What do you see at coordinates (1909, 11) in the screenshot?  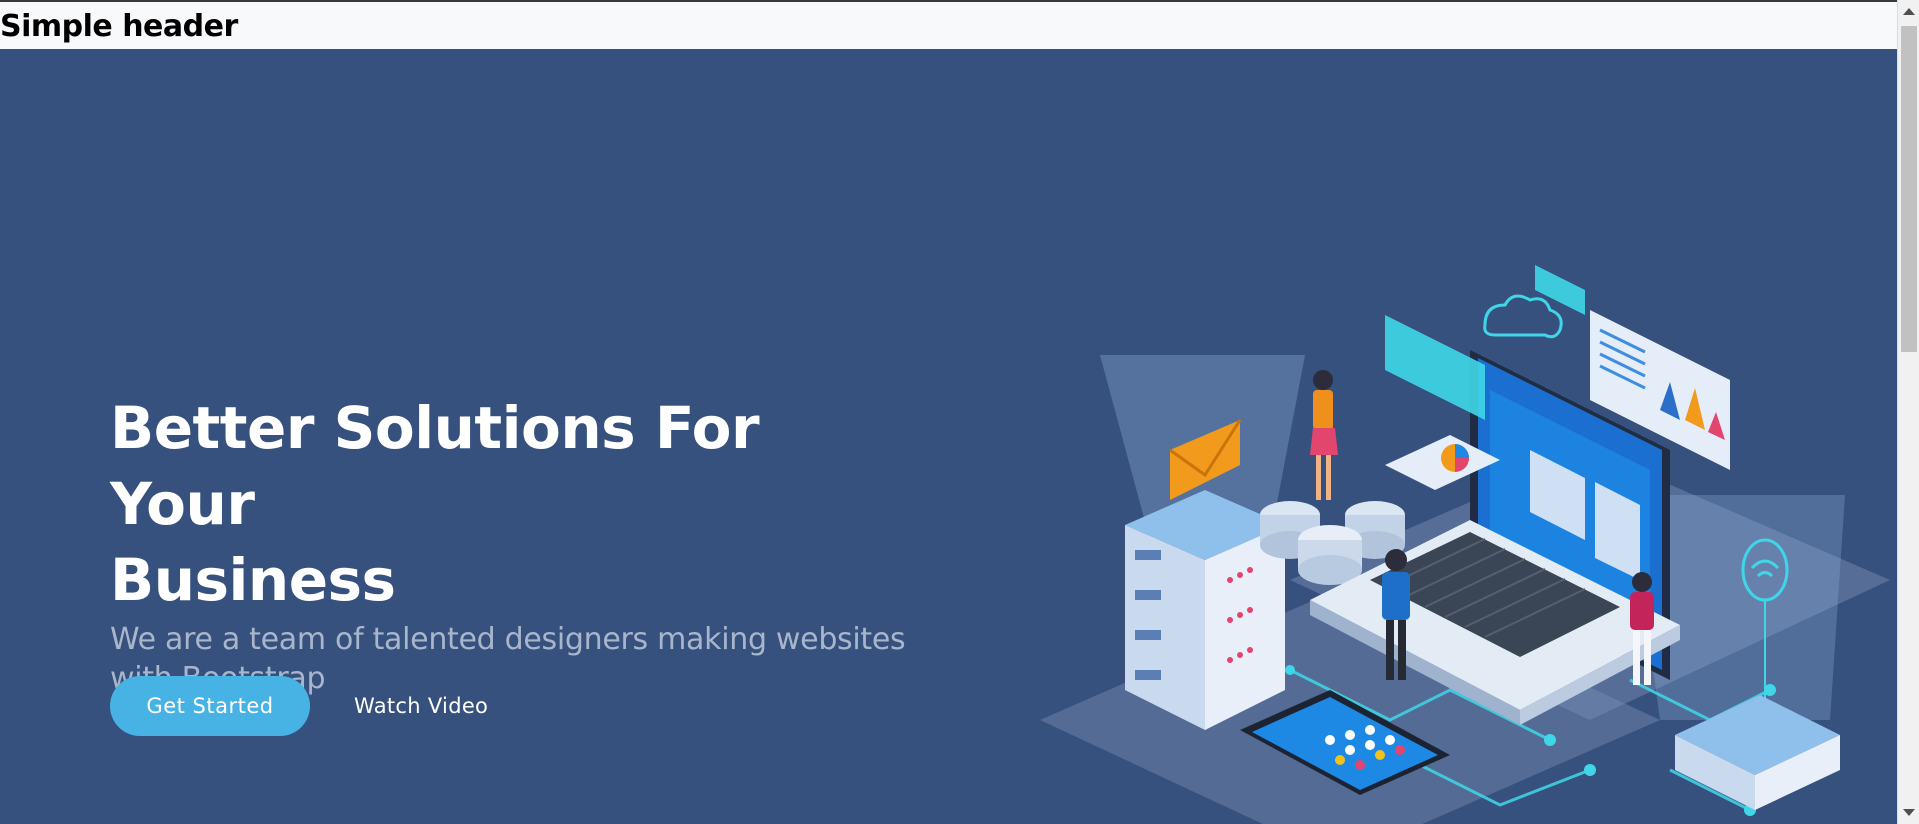 I see `scroll-up-arrow-icon` at bounding box center [1909, 11].